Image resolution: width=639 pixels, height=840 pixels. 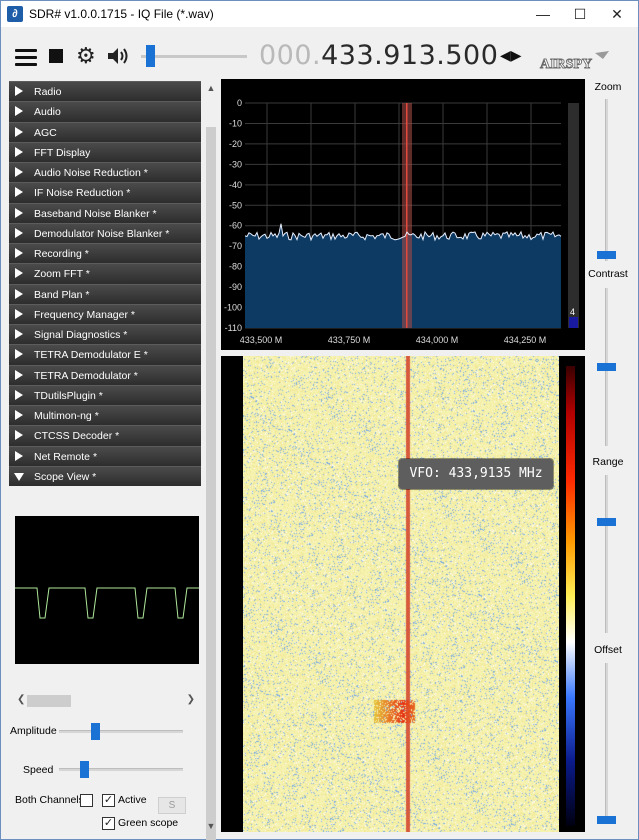 What do you see at coordinates (105, 394) in the screenshot?
I see `plugin-item: TDutilsPlugin *` at bounding box center [105, 394].